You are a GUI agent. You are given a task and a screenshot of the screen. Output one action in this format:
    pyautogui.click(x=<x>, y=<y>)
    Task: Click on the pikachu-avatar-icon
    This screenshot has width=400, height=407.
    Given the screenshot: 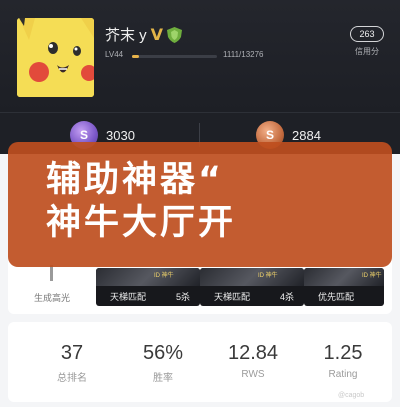 What is the action you would take?
    pyautogui.click(x=55, y=57)
    